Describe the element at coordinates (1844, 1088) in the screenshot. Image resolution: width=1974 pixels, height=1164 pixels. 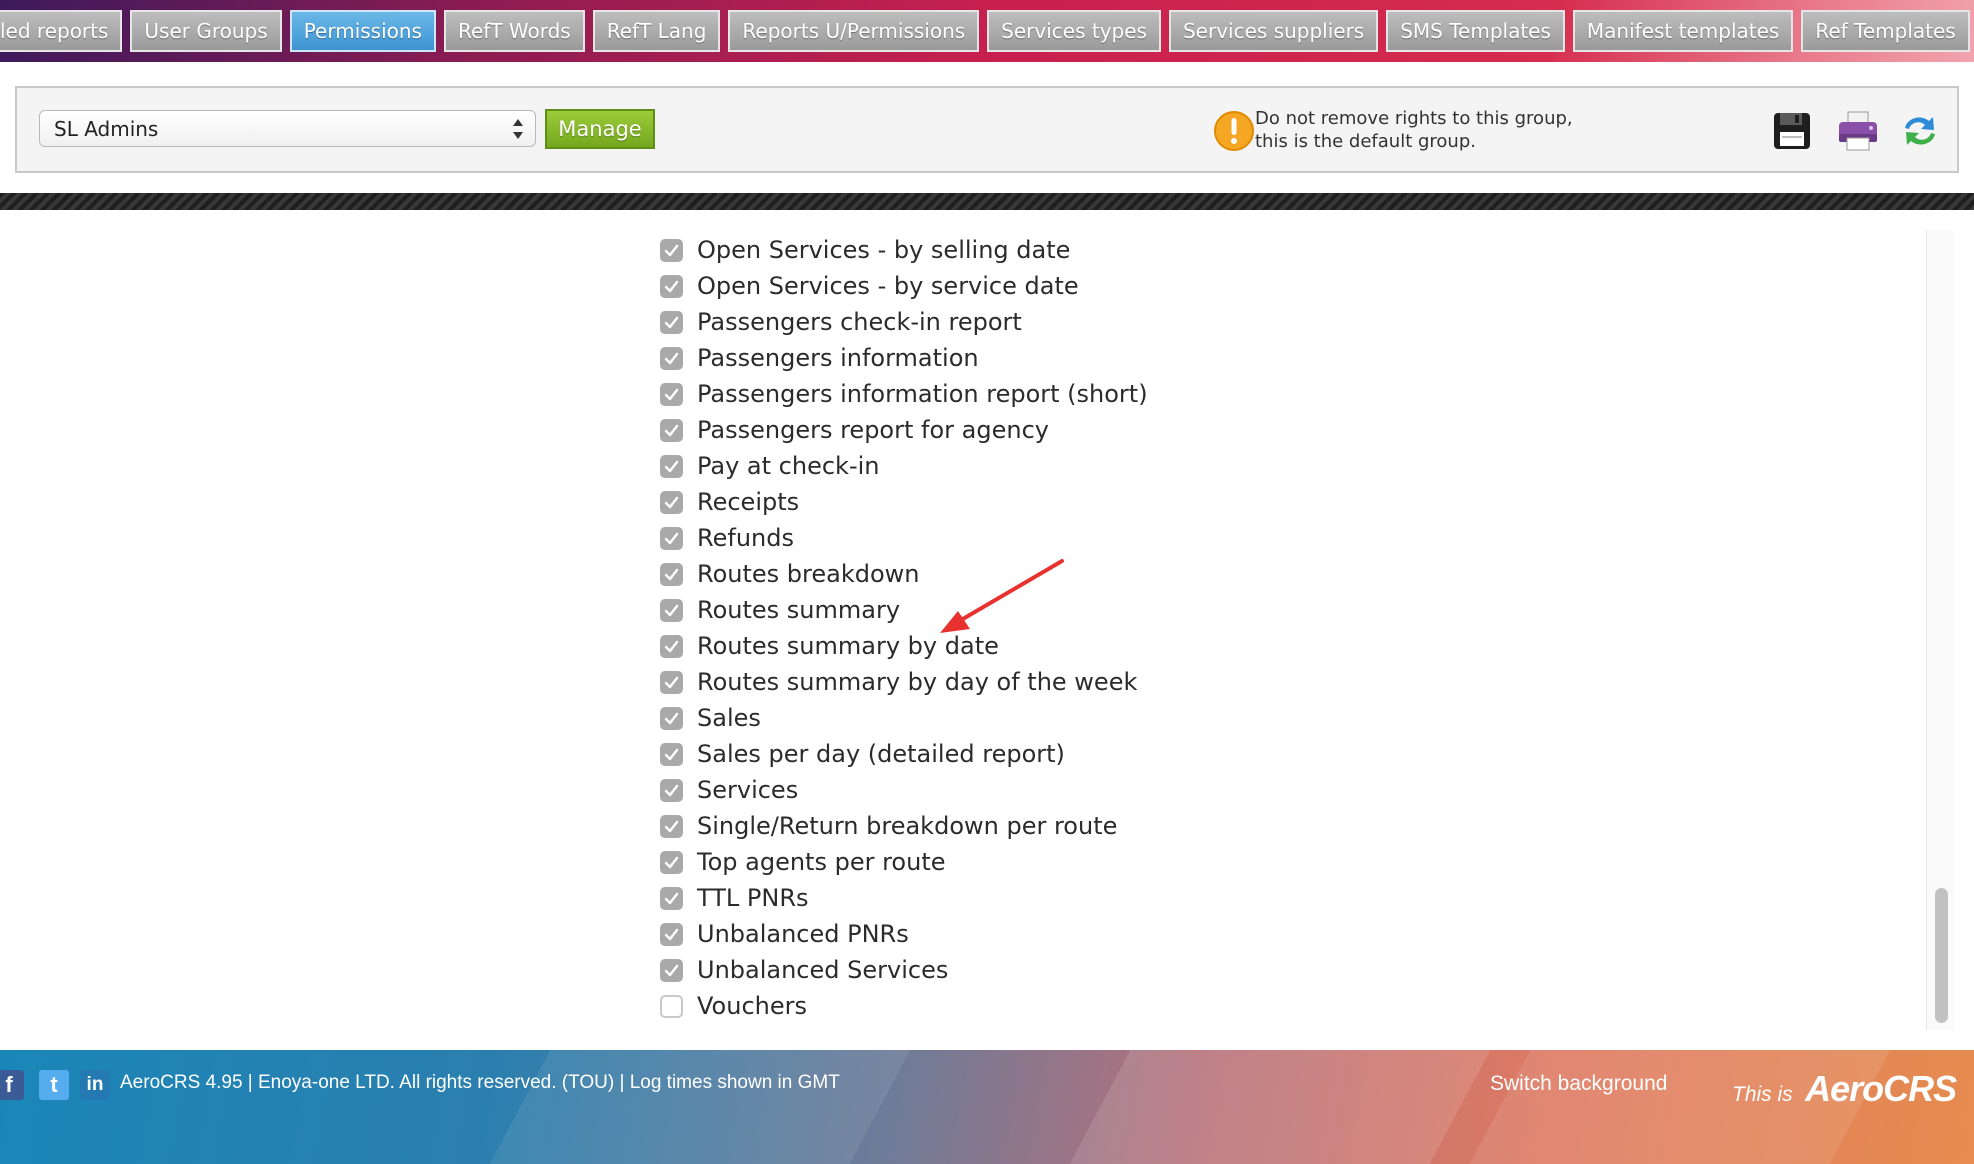
I see `brand-logo: This is AeroCRS` at that location.